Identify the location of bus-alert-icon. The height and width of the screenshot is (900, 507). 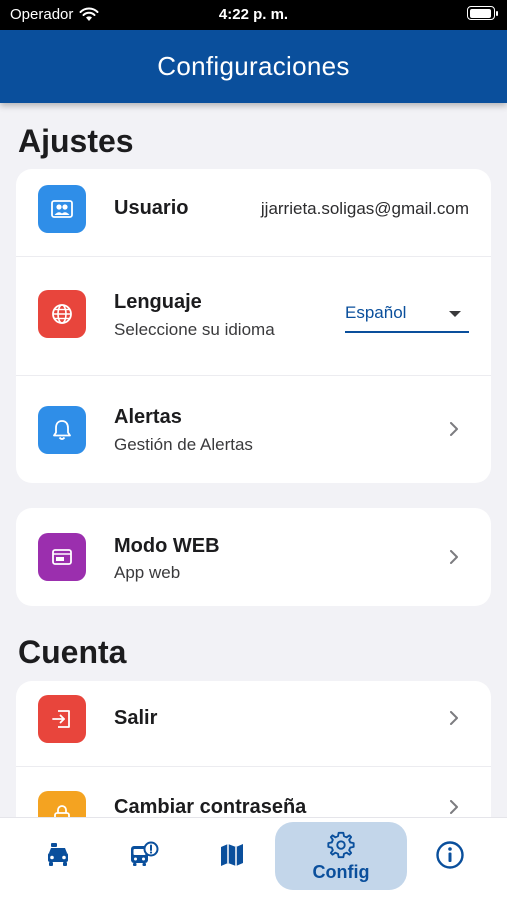
(145, 853).